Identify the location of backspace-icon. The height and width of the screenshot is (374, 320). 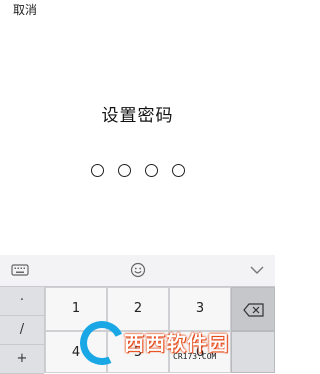
(253, 310).